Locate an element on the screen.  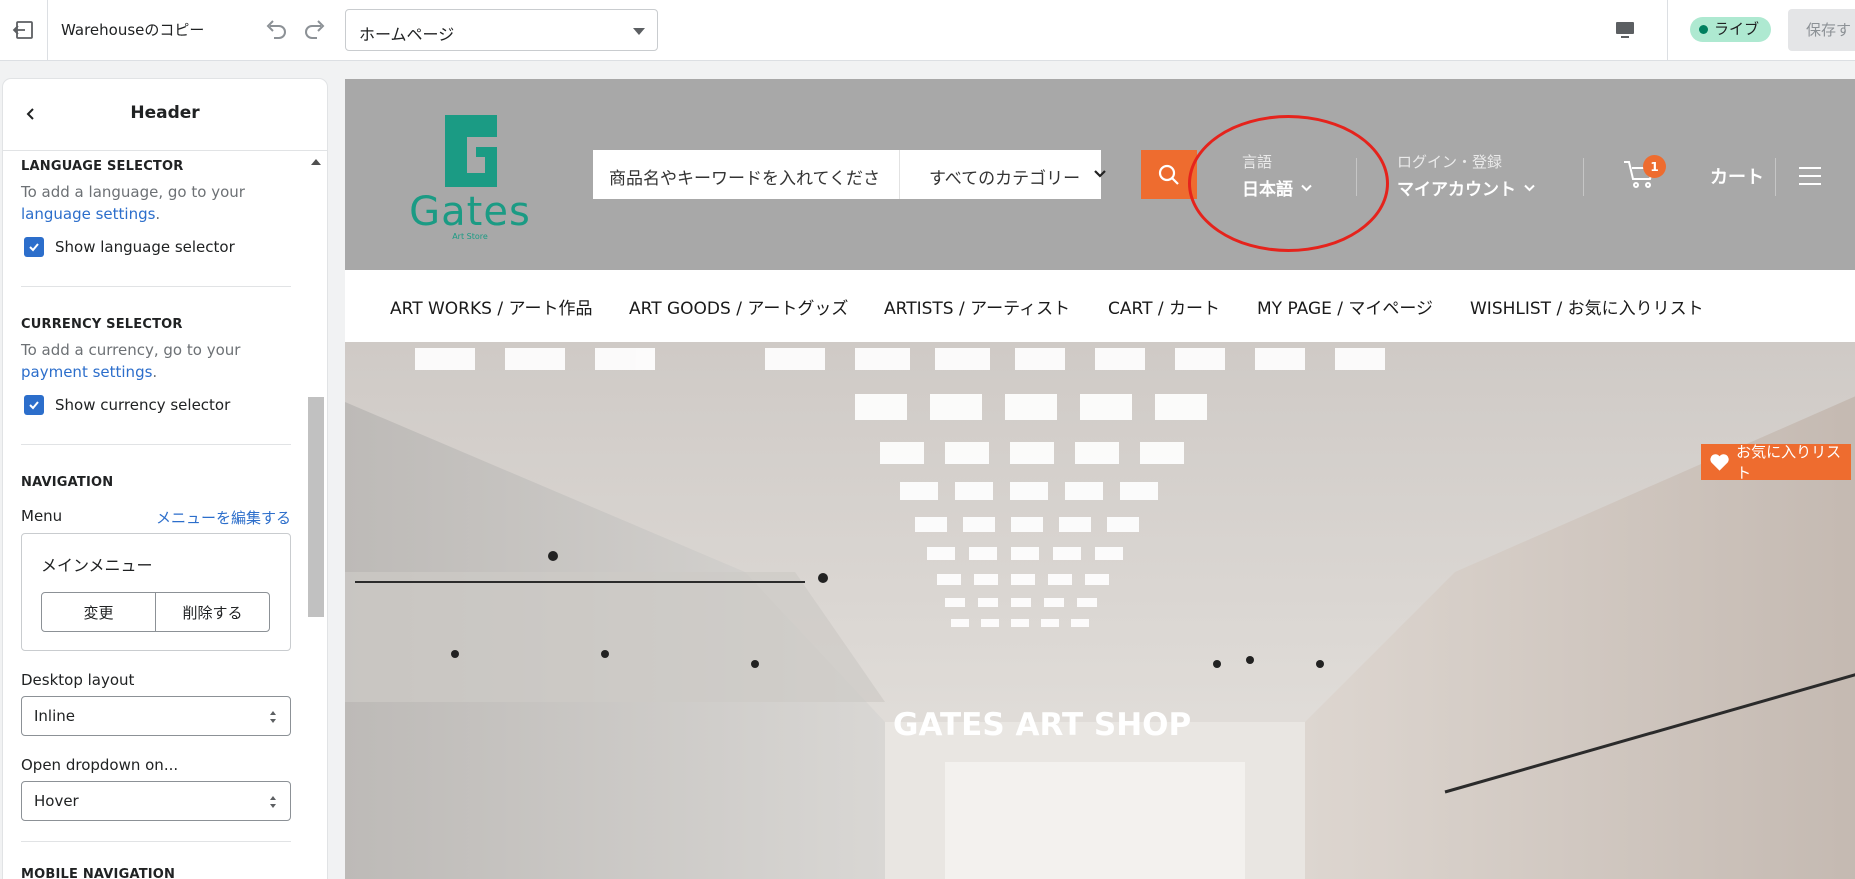
search-bar: 商品名やキーワードを入れてください すべてのカテゴリー is located at coordinates (849, 174).